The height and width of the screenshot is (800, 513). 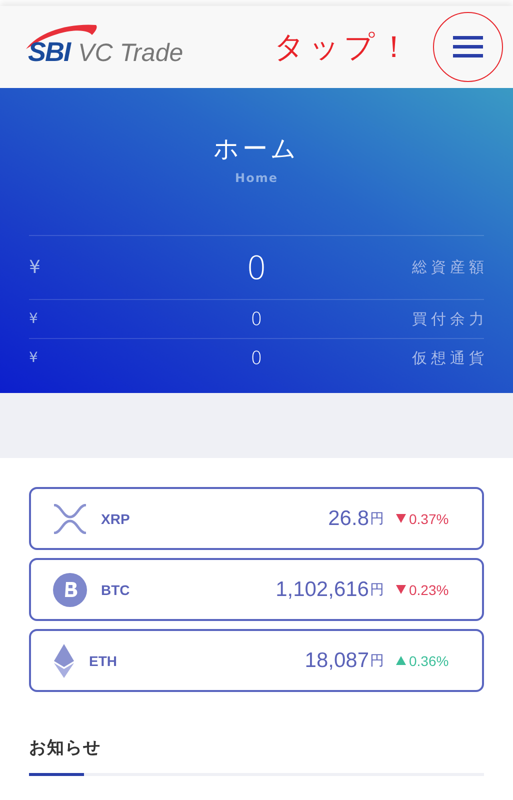 What do you see at coordinates (322, 590) in the screenshot?
I see `coin-price: 1,102,616` at bounding box center [322, 590].